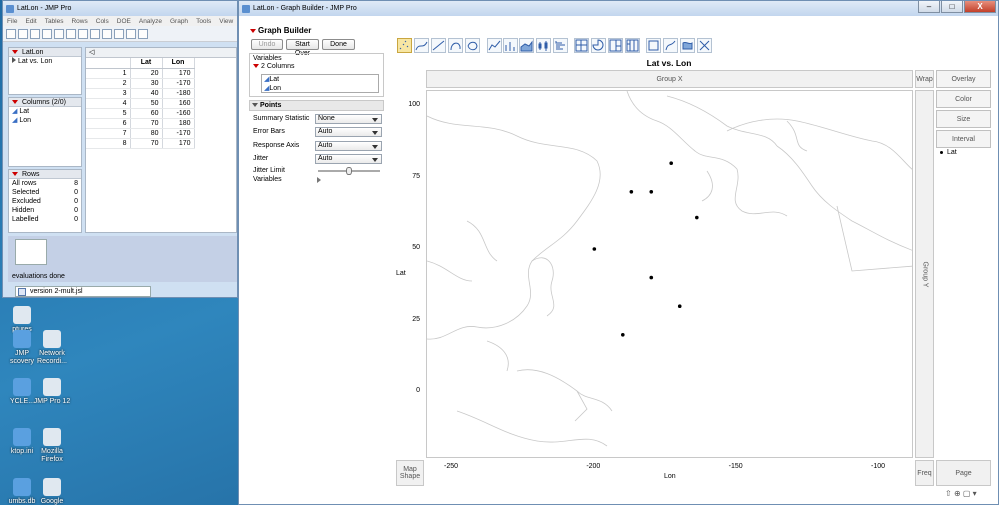  What do you see at coordinates (526, 45) in the screenshot?
I see `area-element-icon` at bounding box center [526, 45].